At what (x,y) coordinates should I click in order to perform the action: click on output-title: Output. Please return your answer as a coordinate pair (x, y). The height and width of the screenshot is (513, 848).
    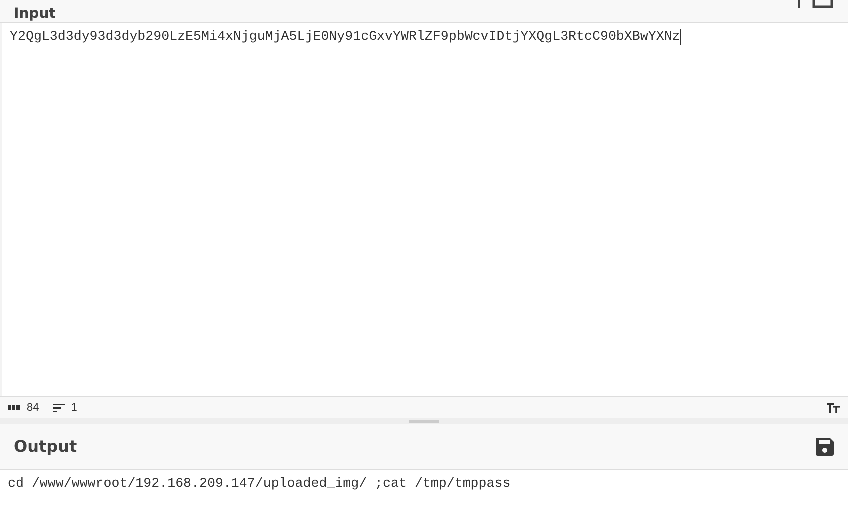
    Looking at the image, I should click on (46, 446).